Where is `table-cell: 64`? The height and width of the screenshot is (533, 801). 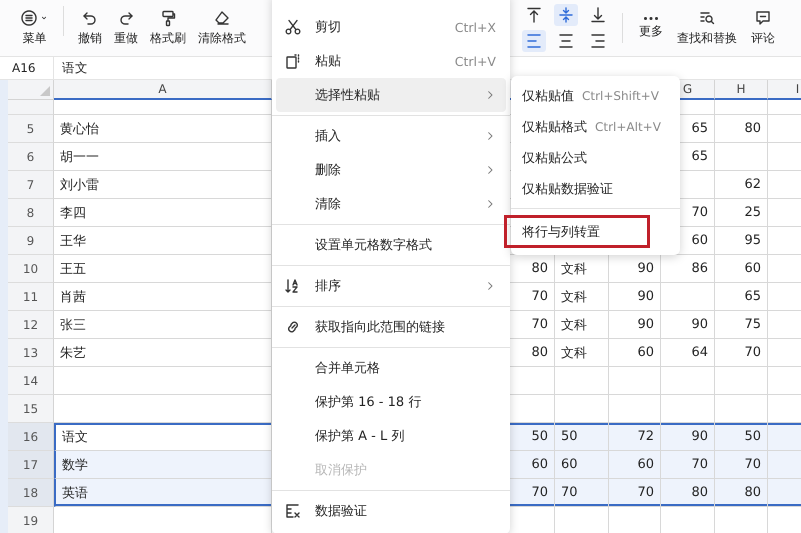 table-cell: 64 is located at coordinates (688, 353).